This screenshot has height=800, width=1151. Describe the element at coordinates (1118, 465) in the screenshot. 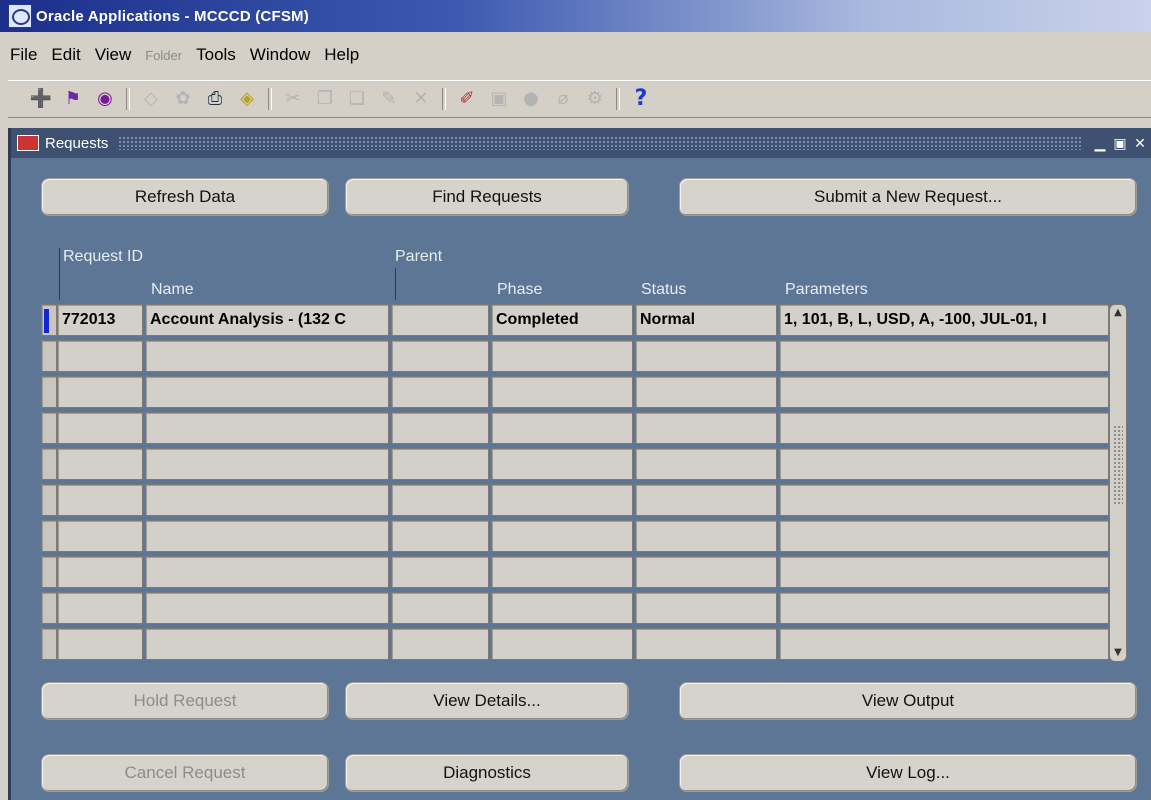

I see `scroll-grip` at that location.